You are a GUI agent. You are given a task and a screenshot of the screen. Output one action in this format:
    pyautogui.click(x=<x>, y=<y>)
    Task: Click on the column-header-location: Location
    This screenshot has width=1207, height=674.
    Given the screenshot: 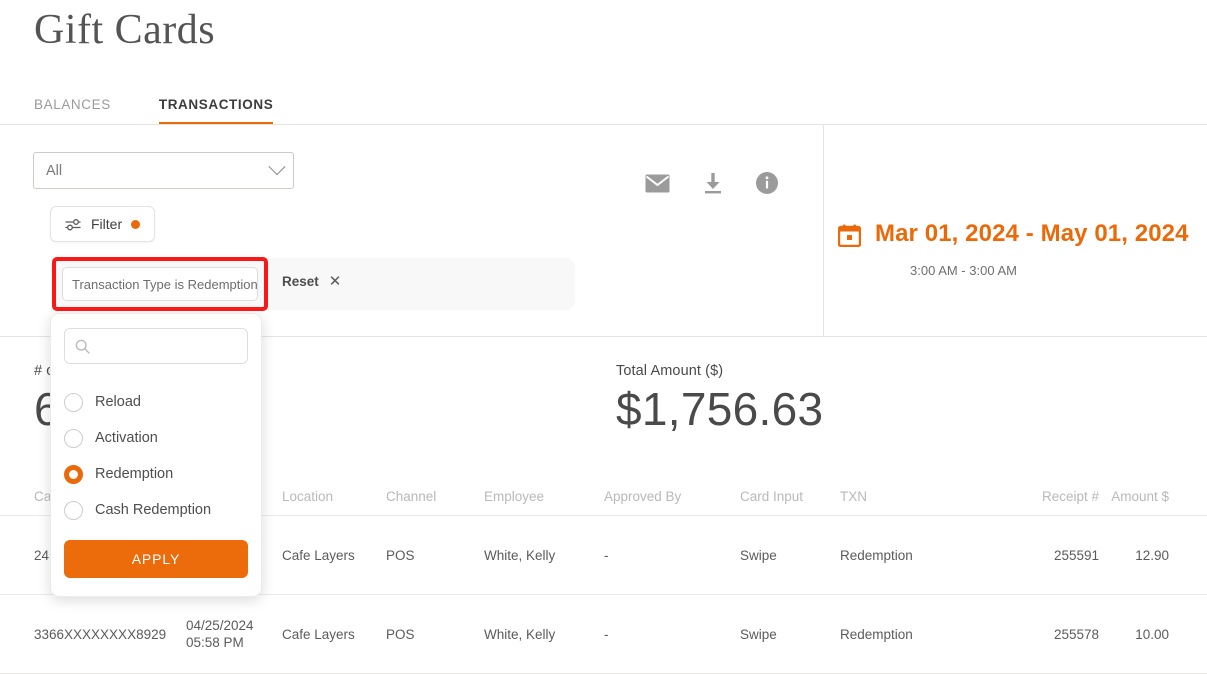 What is the action you would take?
    pyautogui.click(x=334, y=496)
    